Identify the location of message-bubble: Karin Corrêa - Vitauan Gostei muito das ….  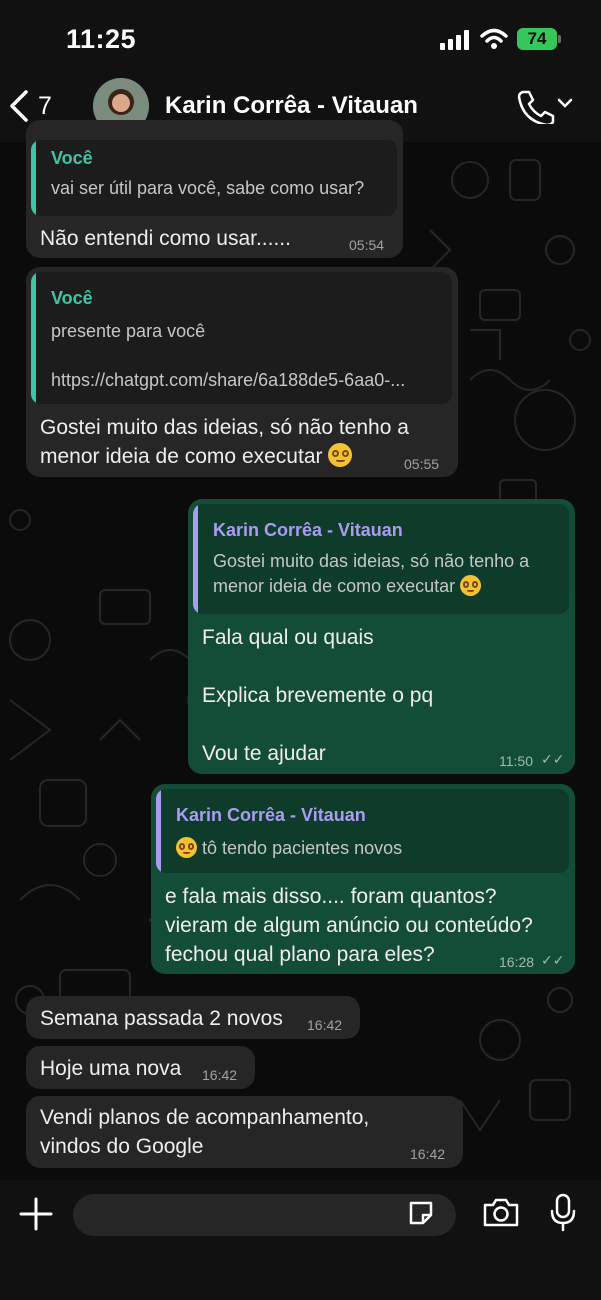
(381, 636).